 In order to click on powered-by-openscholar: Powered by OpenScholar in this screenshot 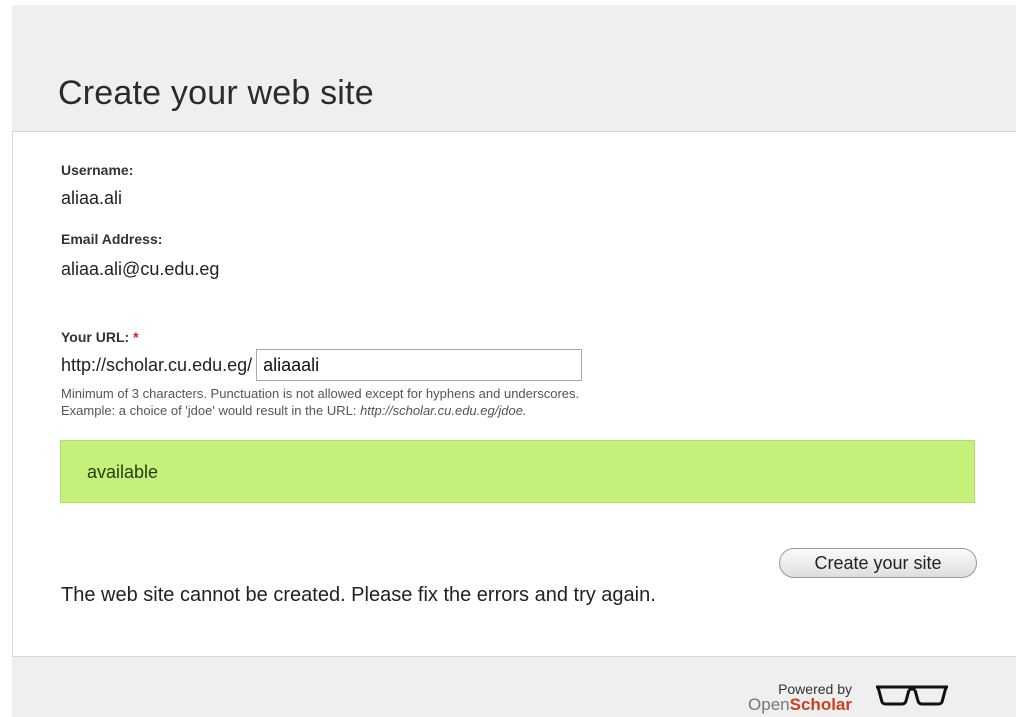, I will do `click(797, 698)`.